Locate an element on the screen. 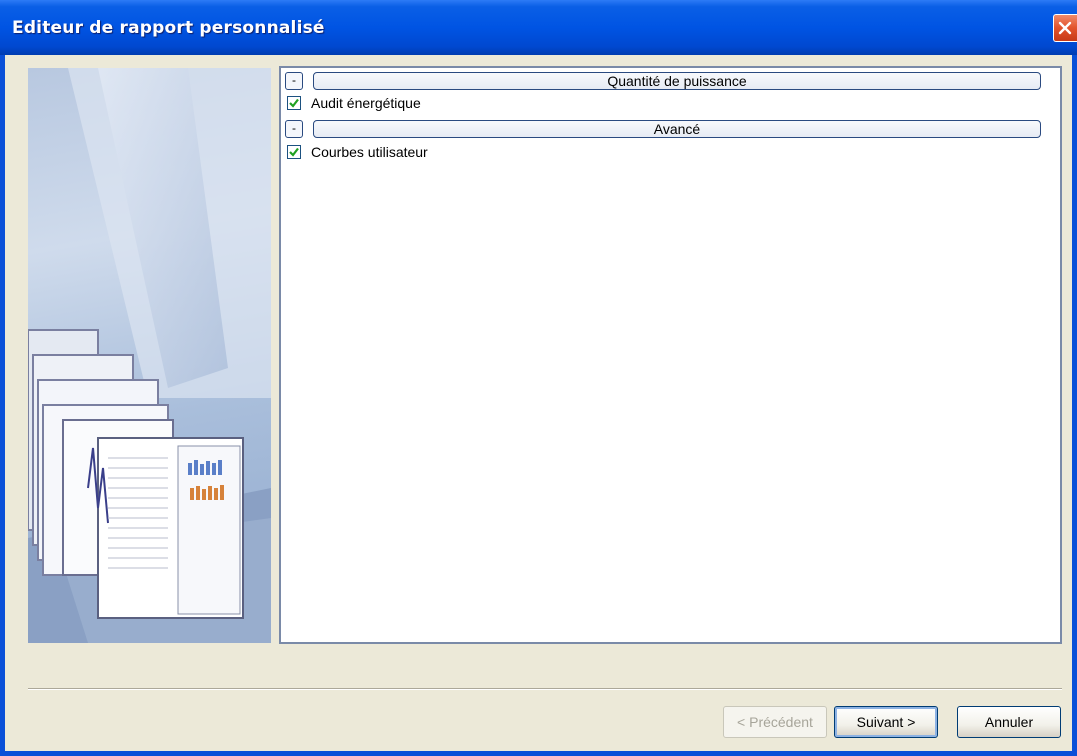 The width and height of the screenshot is (1077, 756). group-row-advanced: - Avancé is located at coordinates (665, 129).